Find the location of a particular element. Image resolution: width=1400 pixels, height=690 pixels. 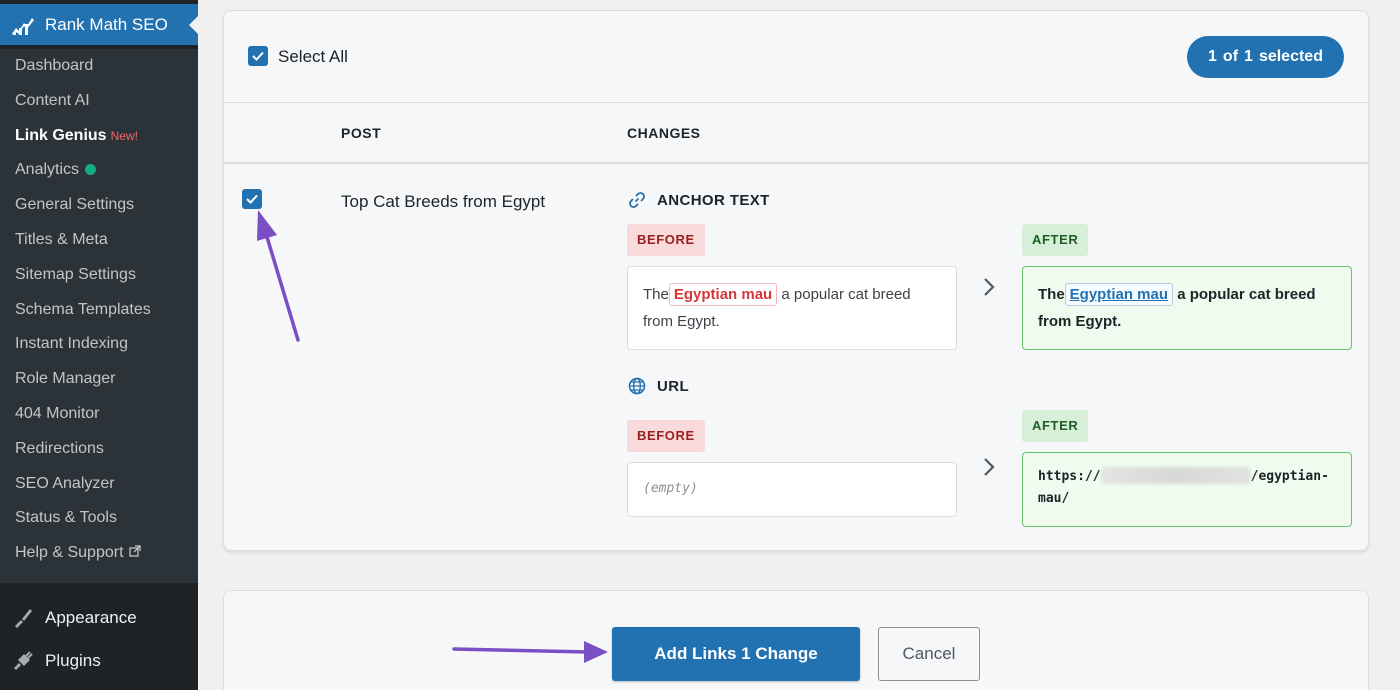

sidebar-item-dashboard: Dashboard is located at coordinates (99, 66).